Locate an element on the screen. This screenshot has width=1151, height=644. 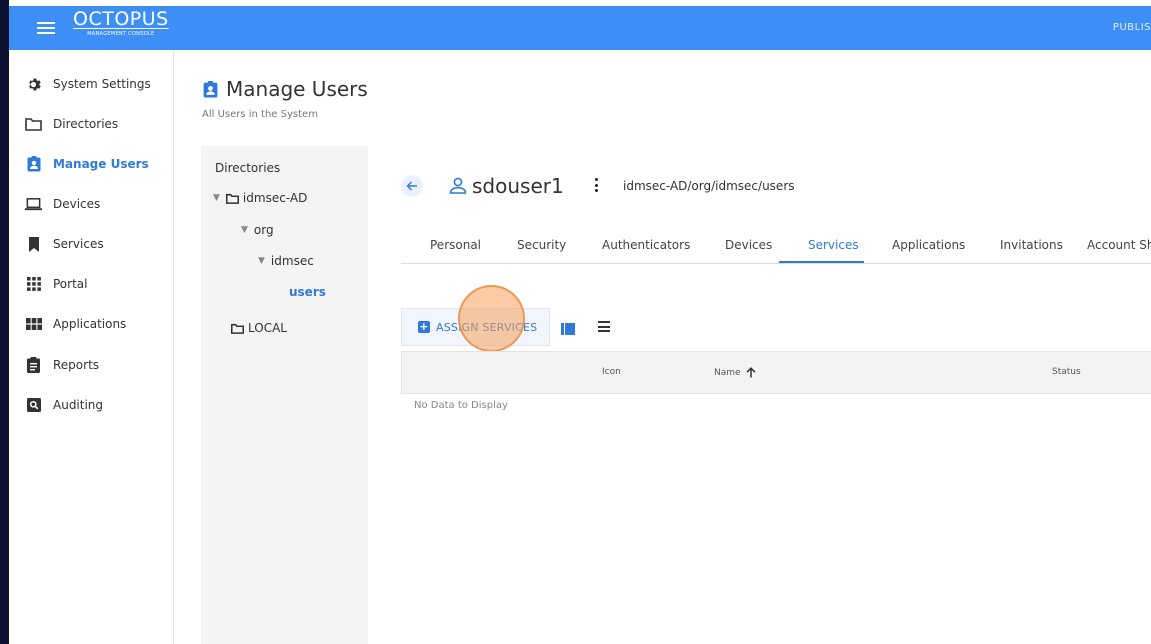
page-title: Manage Users is located at coordinates (285, 89).